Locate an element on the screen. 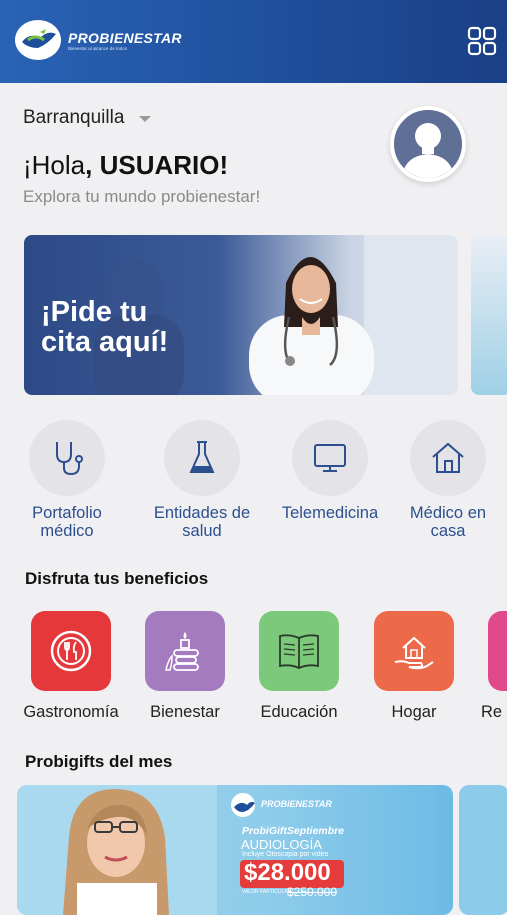 The height and width of the screenshot is (915, 507). stethoscope-icon is located at coordinates (69, 459).